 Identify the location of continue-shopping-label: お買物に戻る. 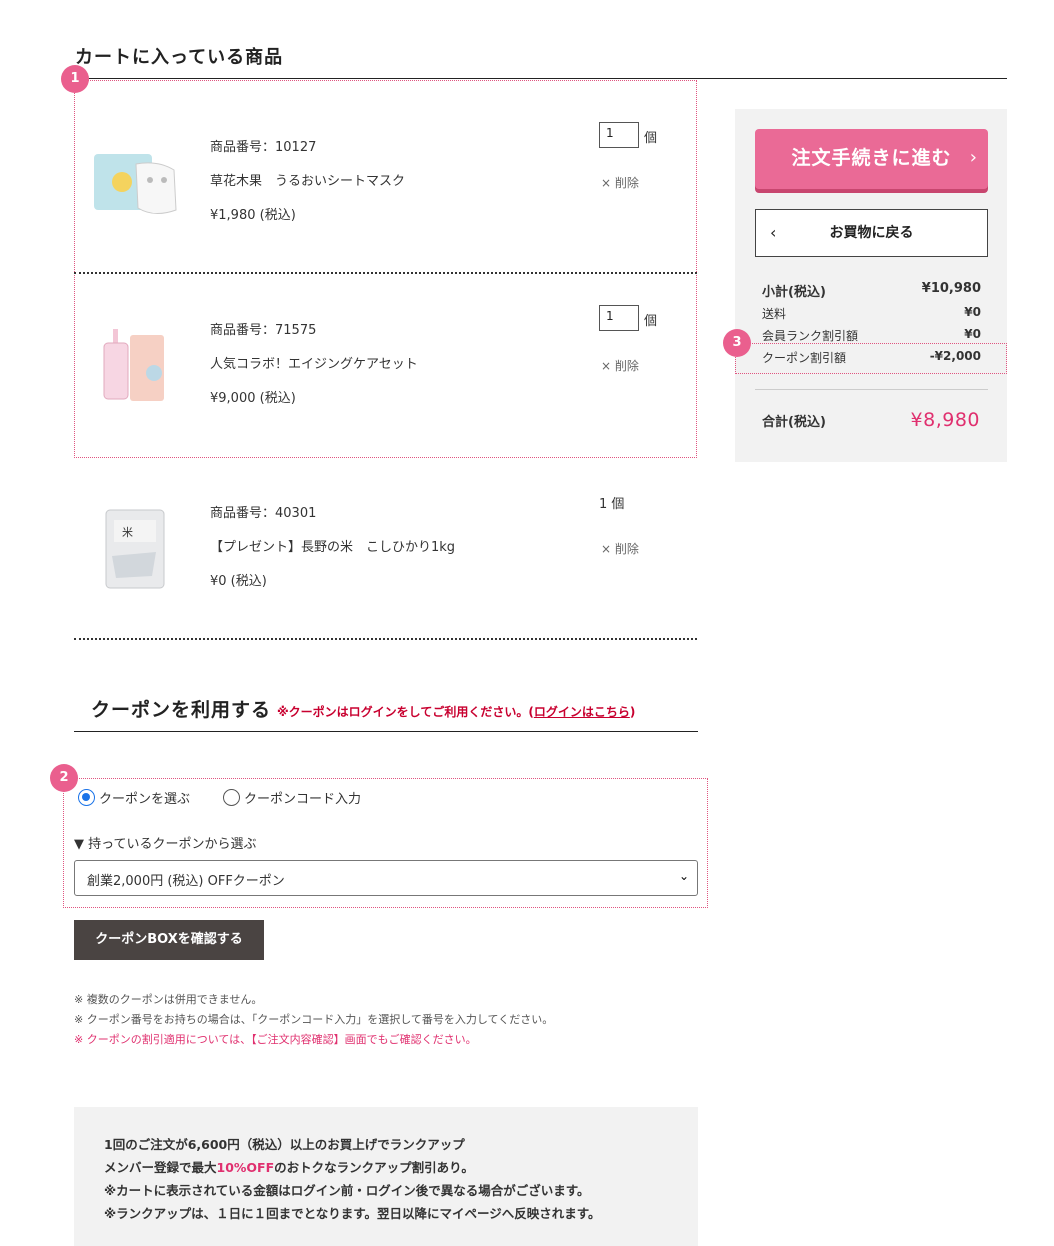
(871, 233).